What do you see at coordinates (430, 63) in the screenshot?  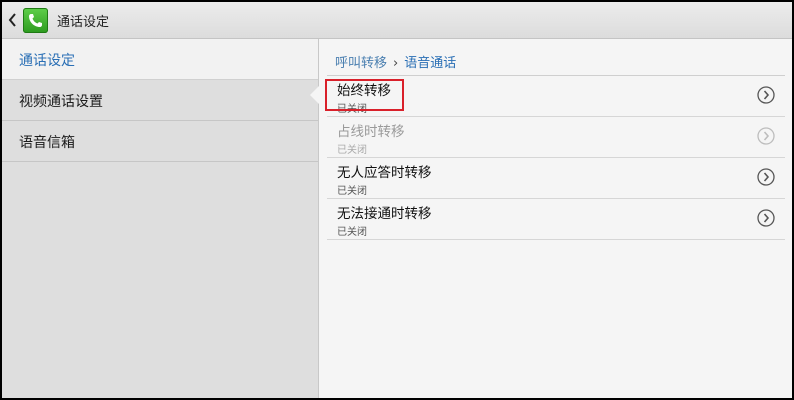 I see `breadcrumb-current: 语音通话` at bounding box center [430, 63].